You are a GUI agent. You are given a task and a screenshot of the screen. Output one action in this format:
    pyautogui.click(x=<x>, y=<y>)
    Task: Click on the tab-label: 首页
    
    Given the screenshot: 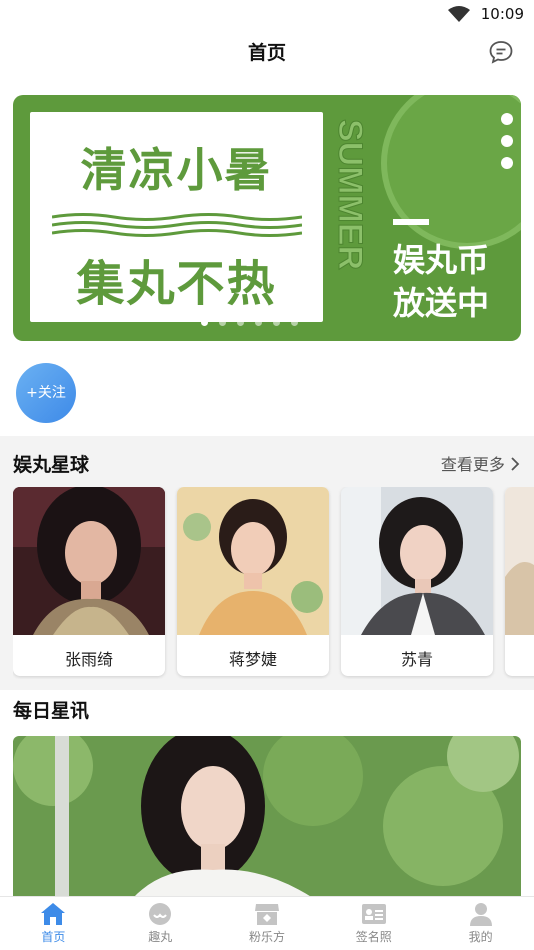 What is the action you would take?
    pyautogui.click(x=53, y=937)
    